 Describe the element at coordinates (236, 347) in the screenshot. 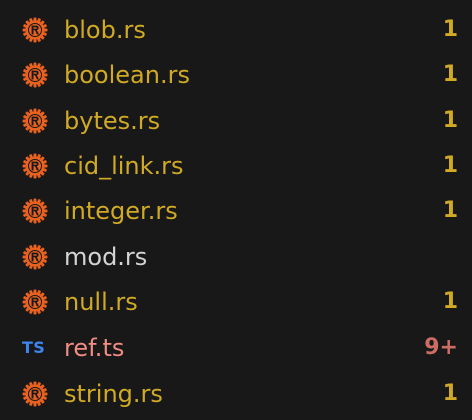

I see `file-row-ref: TS ref.ts 9+` at that location.